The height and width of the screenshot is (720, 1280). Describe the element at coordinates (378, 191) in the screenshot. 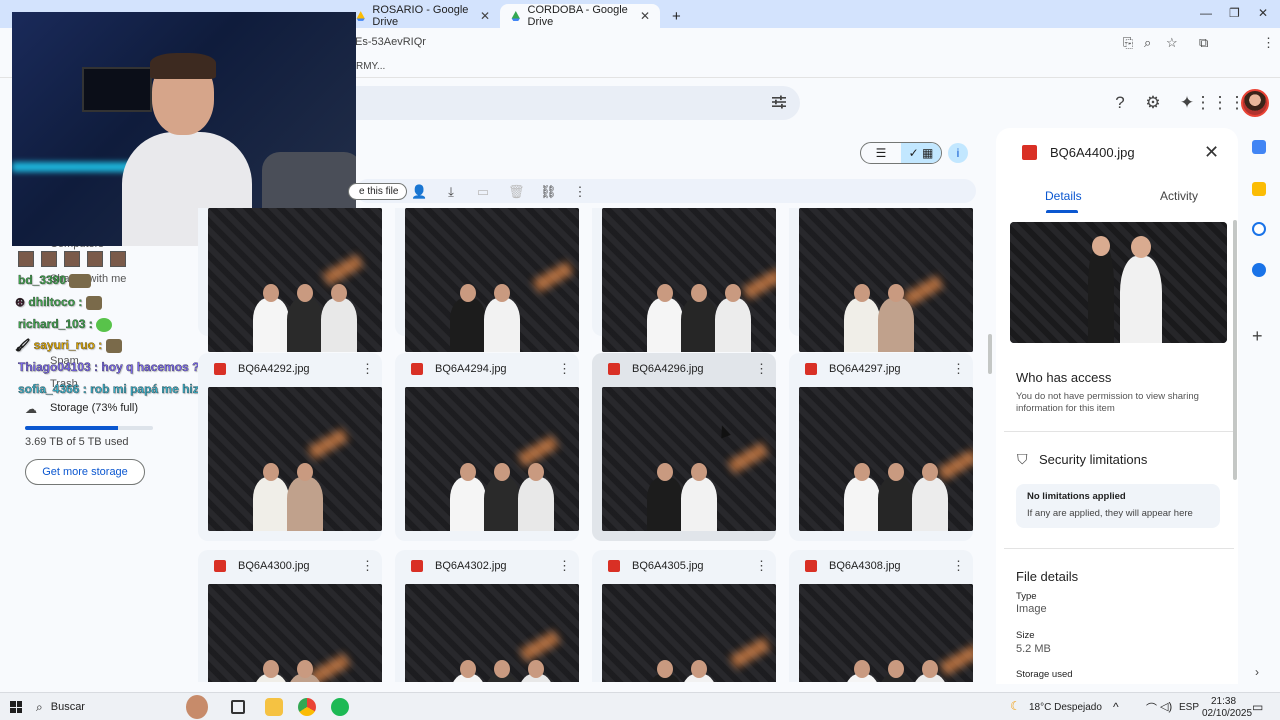

I see `share-chip: e this file` at that location.